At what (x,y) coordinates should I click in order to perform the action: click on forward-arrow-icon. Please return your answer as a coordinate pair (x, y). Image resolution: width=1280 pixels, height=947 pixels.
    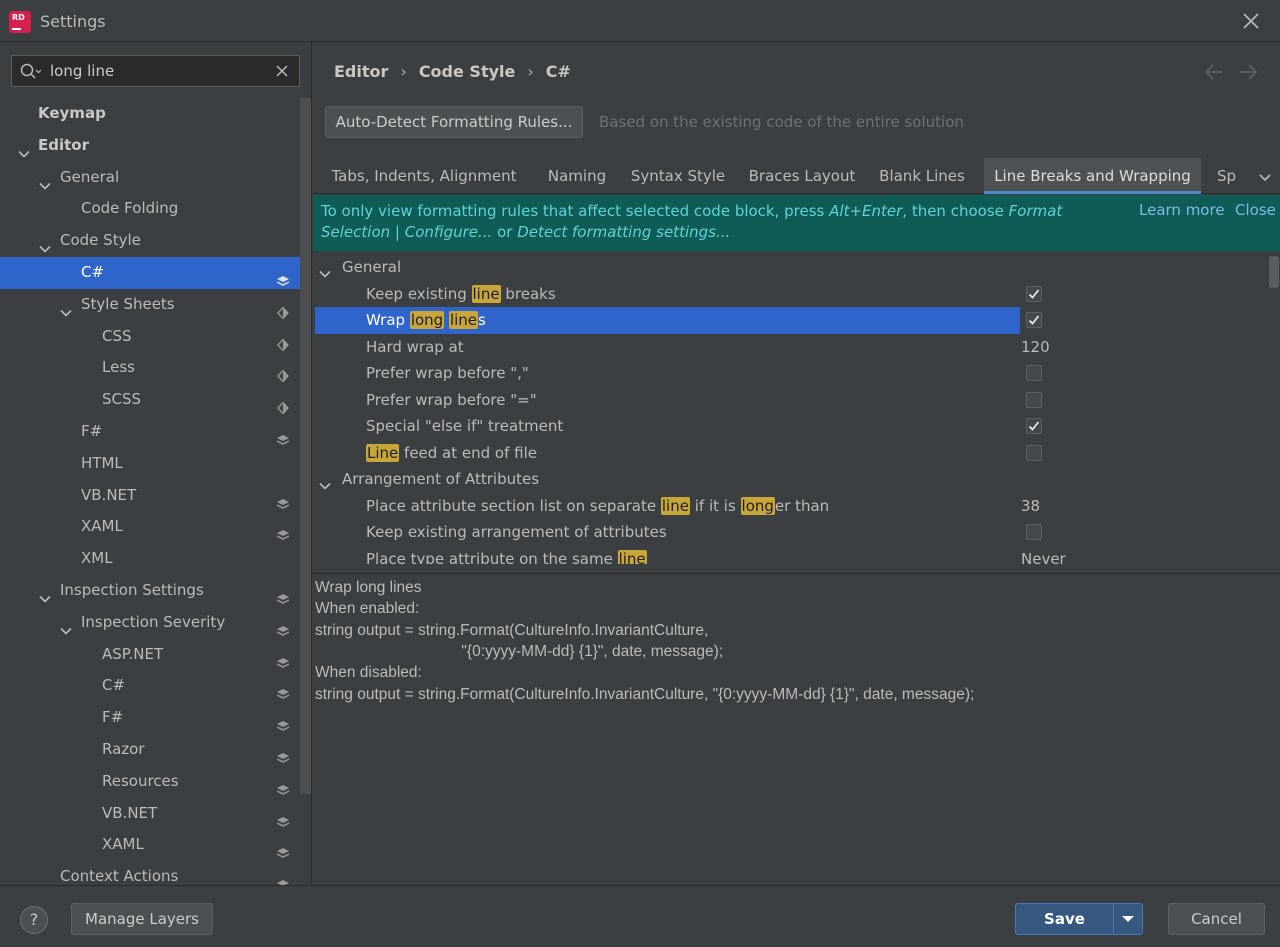
    Looking at the image, I should click on (1248, 72).